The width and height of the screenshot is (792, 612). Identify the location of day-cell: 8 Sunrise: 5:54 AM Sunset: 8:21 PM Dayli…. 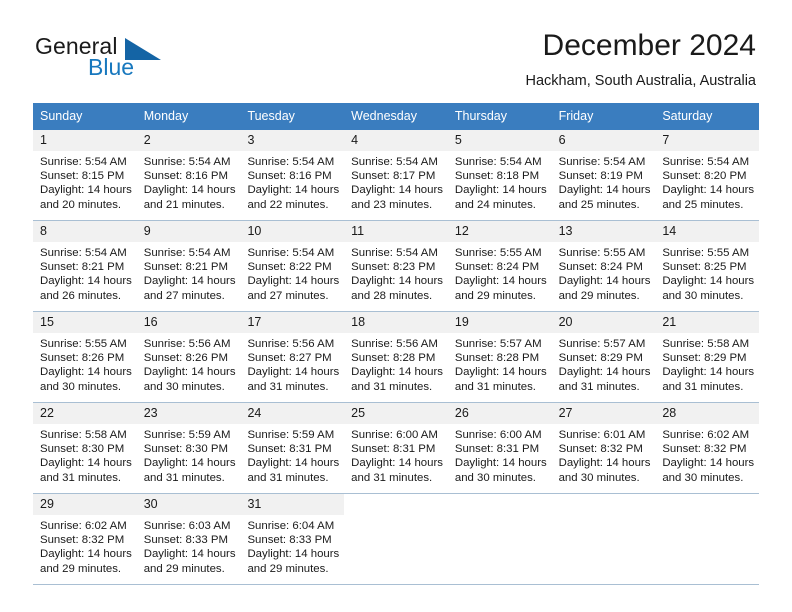
(85, 266).